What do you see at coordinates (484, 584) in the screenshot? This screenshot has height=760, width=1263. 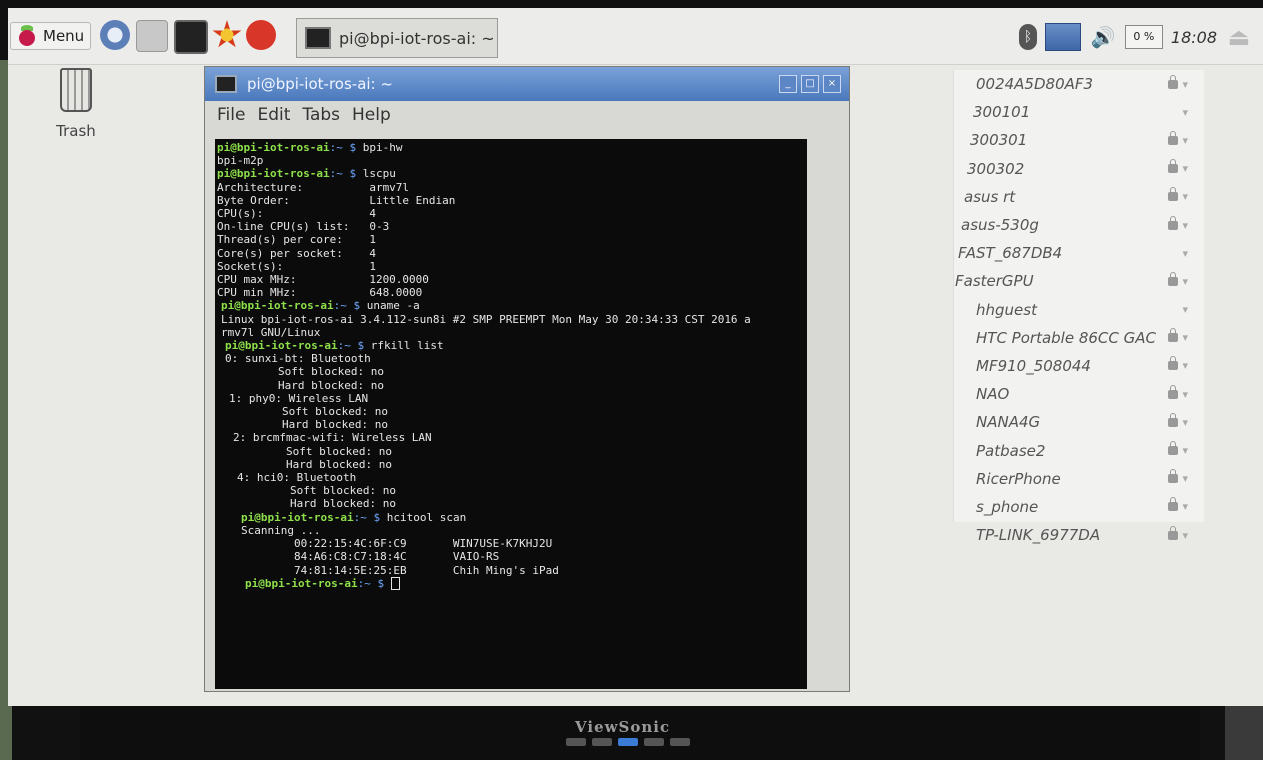 I see `terminal-line: pi@bpi-iot-ros-ai:~ $` at bounding box center [484, 584].